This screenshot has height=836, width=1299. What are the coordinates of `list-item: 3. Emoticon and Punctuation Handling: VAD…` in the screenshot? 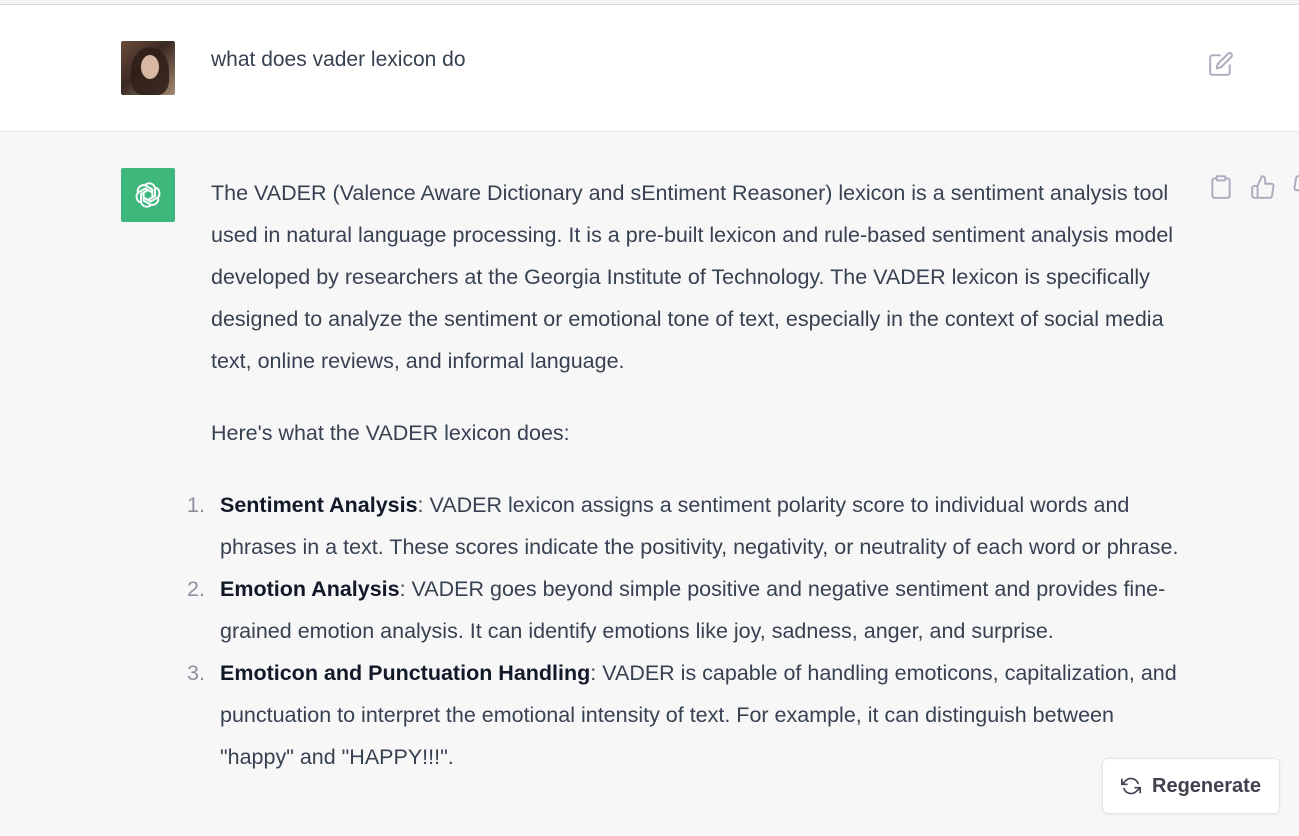 It's located at (689, 715).